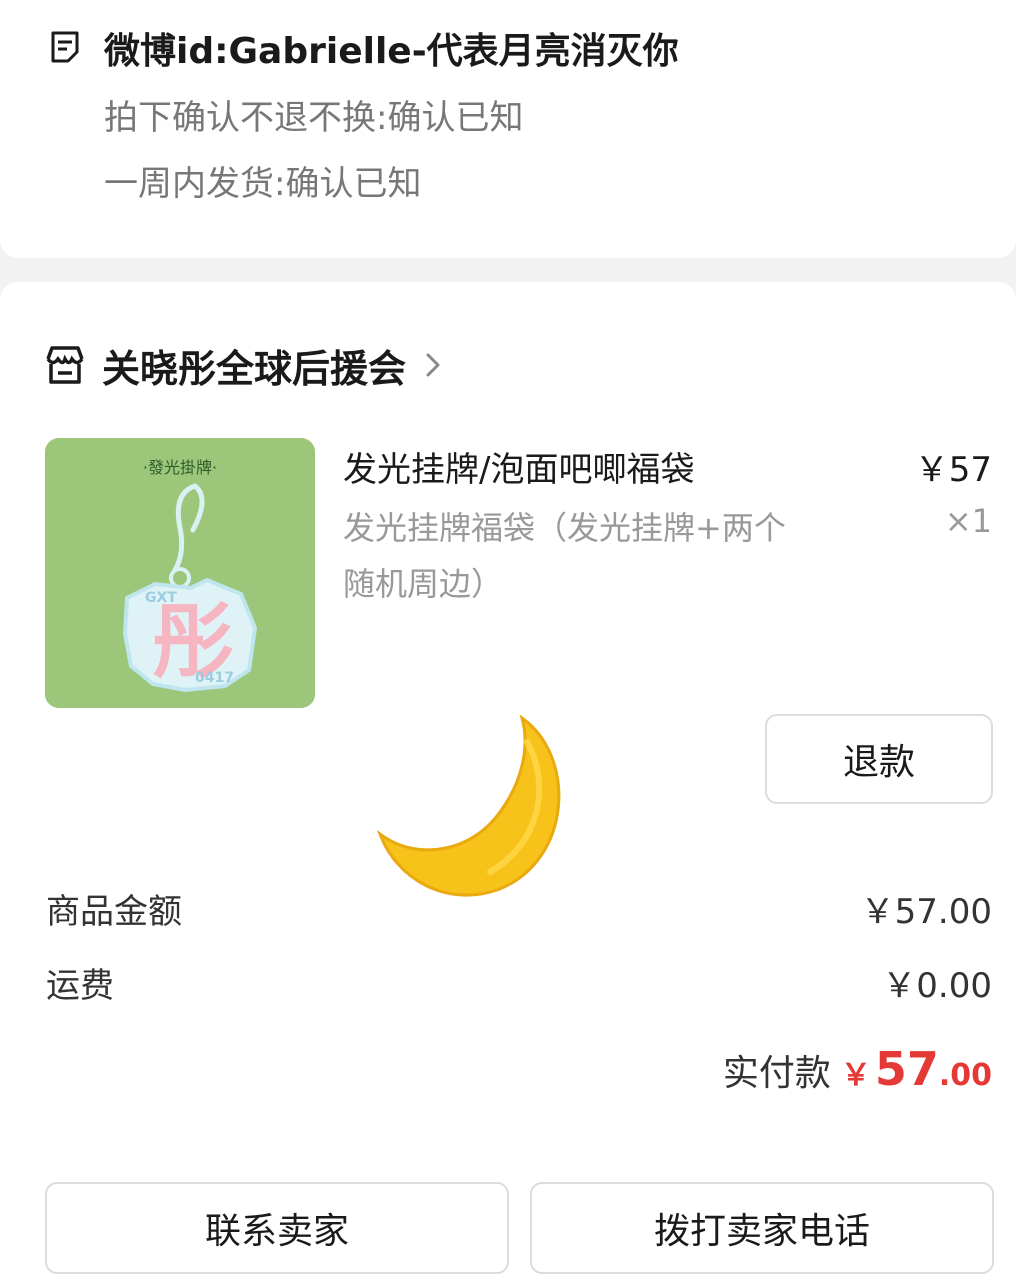 This screenshot has height=1281, width=1016. I want to click on moon-icon, so click(468, 805).